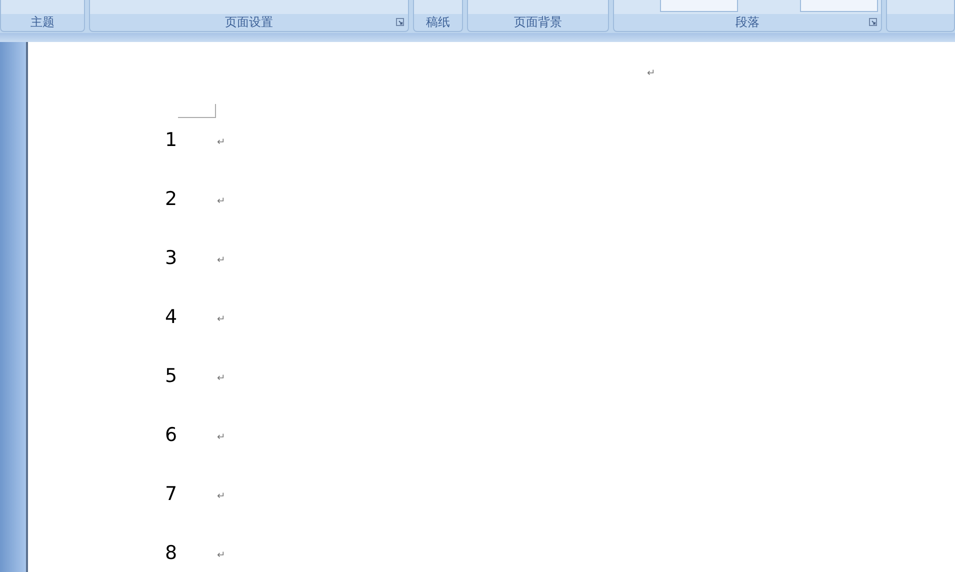  Describe the element at coordinates (171, 494) in the screenshot. I see `line-number-text: 7` at that location.